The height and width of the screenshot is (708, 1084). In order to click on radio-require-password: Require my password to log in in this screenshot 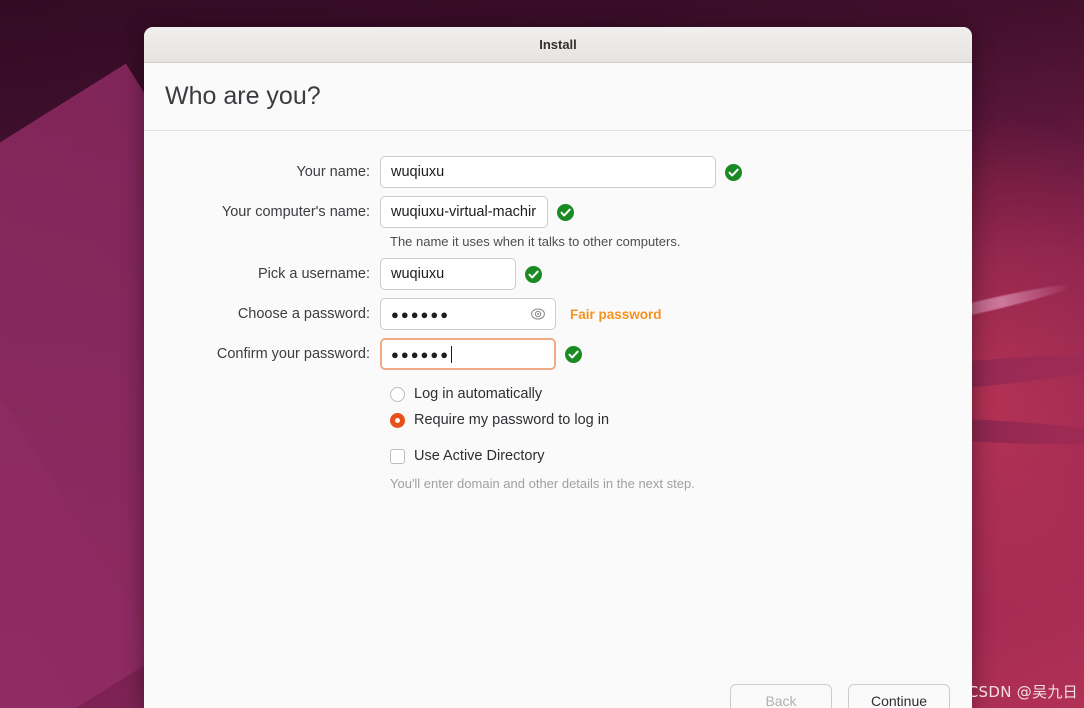, I will do `click(681, 420)`.